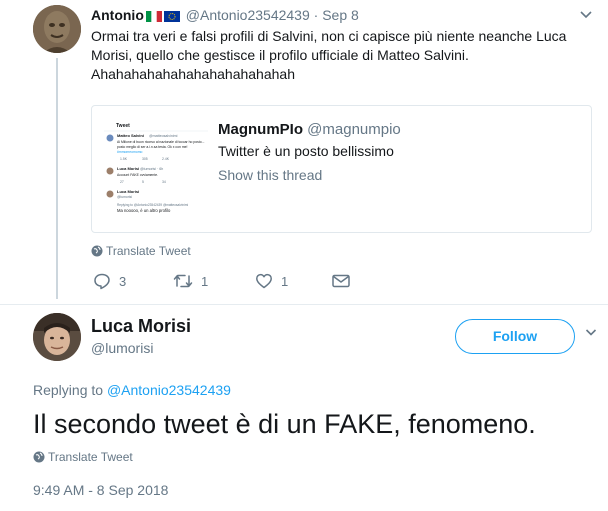 Image resolution: width=608 pixels, height=511 pixels. What do you see at coordinates (124, 159) in the screenshot?
I see `svg-text: 1.5K` at bounding box center [124, 159].